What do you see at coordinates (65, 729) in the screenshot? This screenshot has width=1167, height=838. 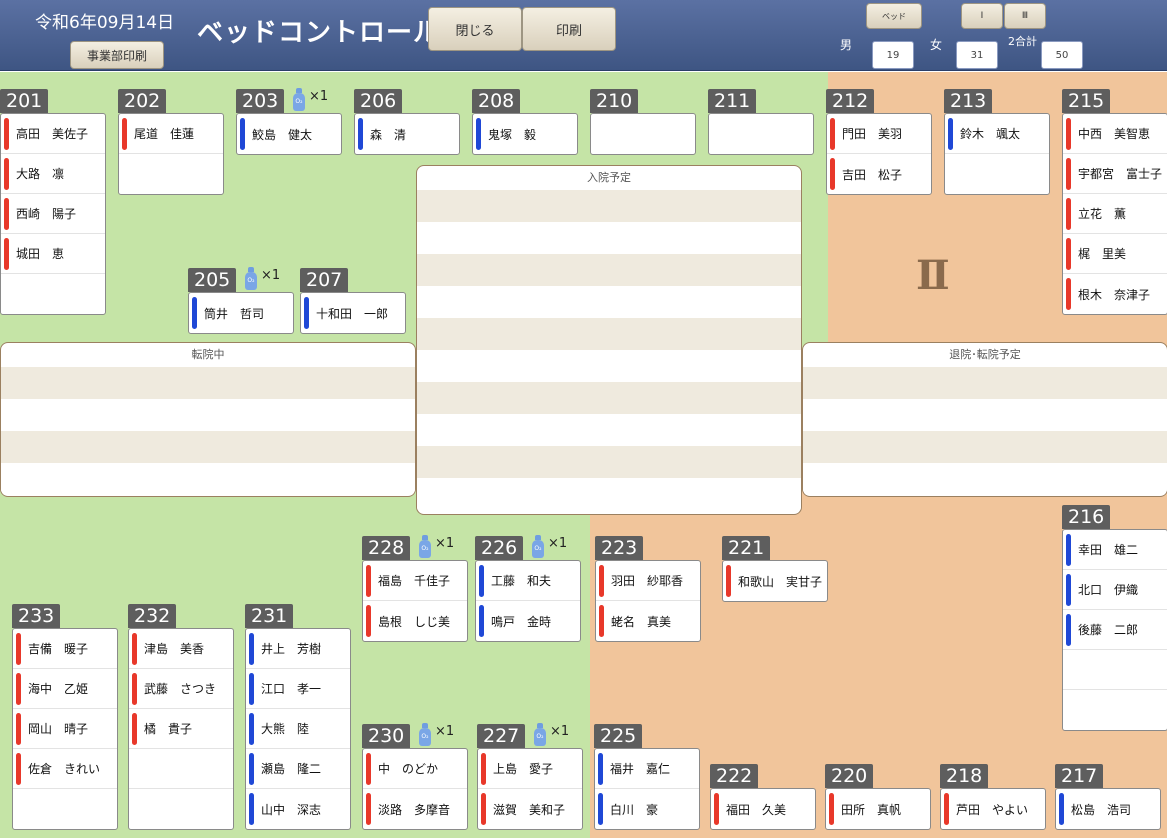 I see `bed-slot-occupied: 岡山 晴子` at bounding box center [65, 729].